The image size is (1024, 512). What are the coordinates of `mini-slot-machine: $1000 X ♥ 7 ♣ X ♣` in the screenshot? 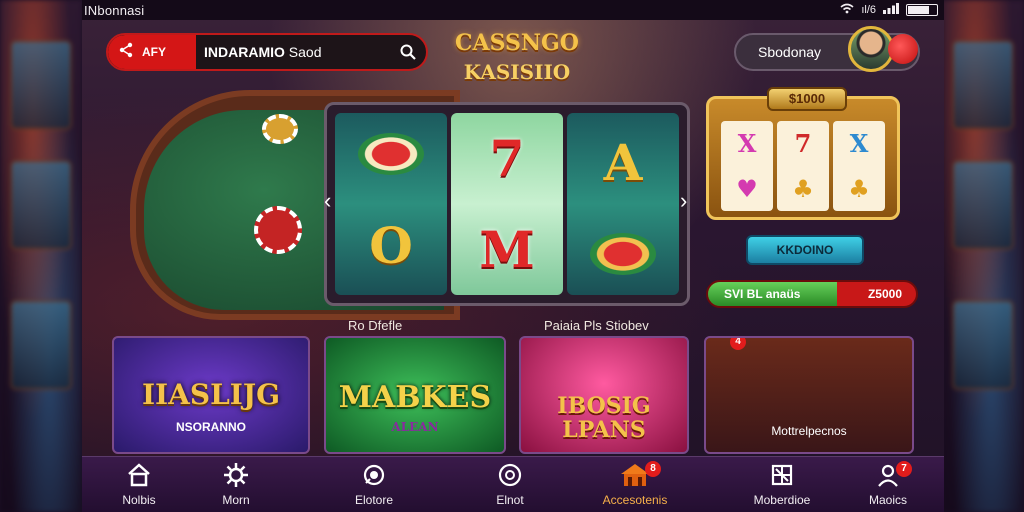 It's located at (803, 153).